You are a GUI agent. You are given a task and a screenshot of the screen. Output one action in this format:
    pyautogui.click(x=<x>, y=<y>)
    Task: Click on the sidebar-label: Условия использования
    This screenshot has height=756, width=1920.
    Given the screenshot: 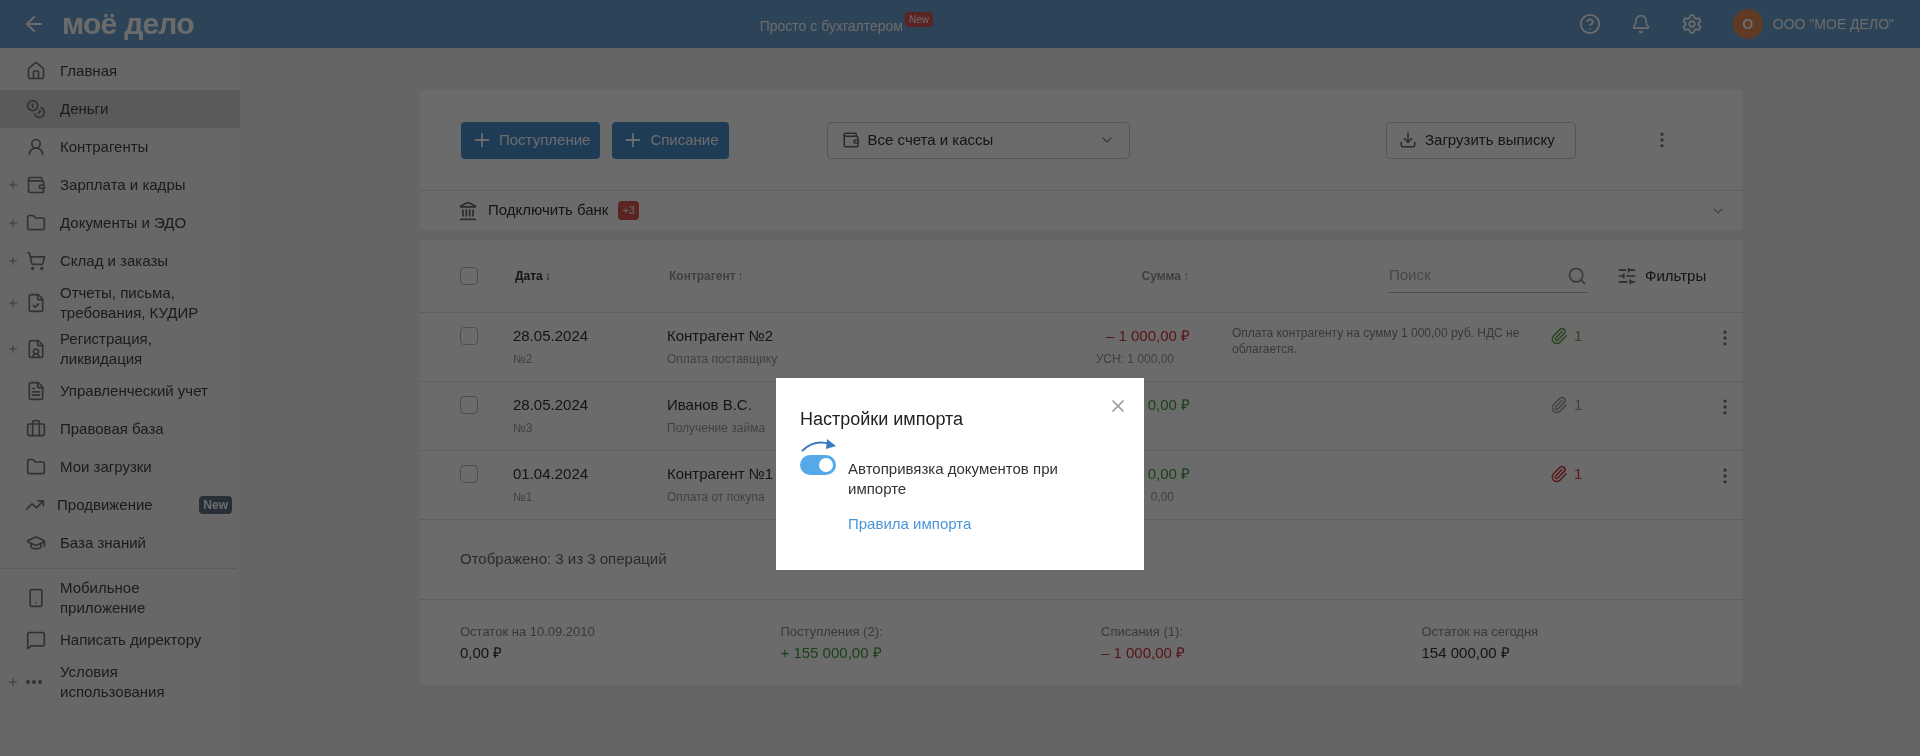 What is the action you would take?
    pyautogui.click(x=113, y=682)
    